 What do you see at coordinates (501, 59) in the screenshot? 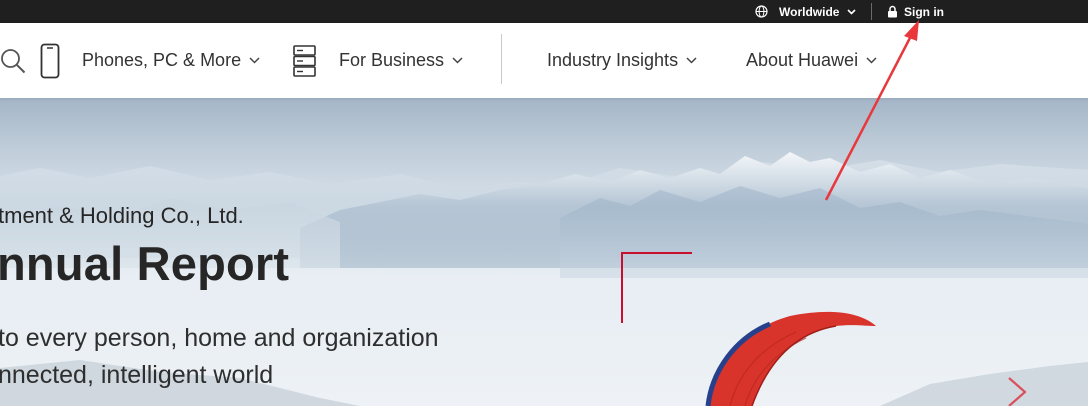
I see `nav-divider` at bounding box center [501, 59].